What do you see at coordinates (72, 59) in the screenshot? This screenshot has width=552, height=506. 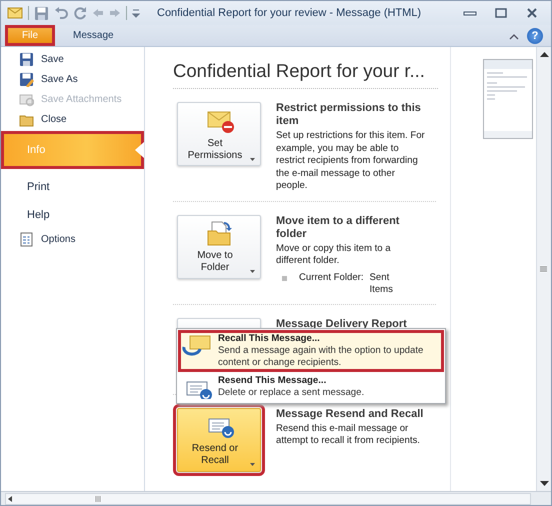 I see `nav-item: Save` at bounding box center [72, 59].